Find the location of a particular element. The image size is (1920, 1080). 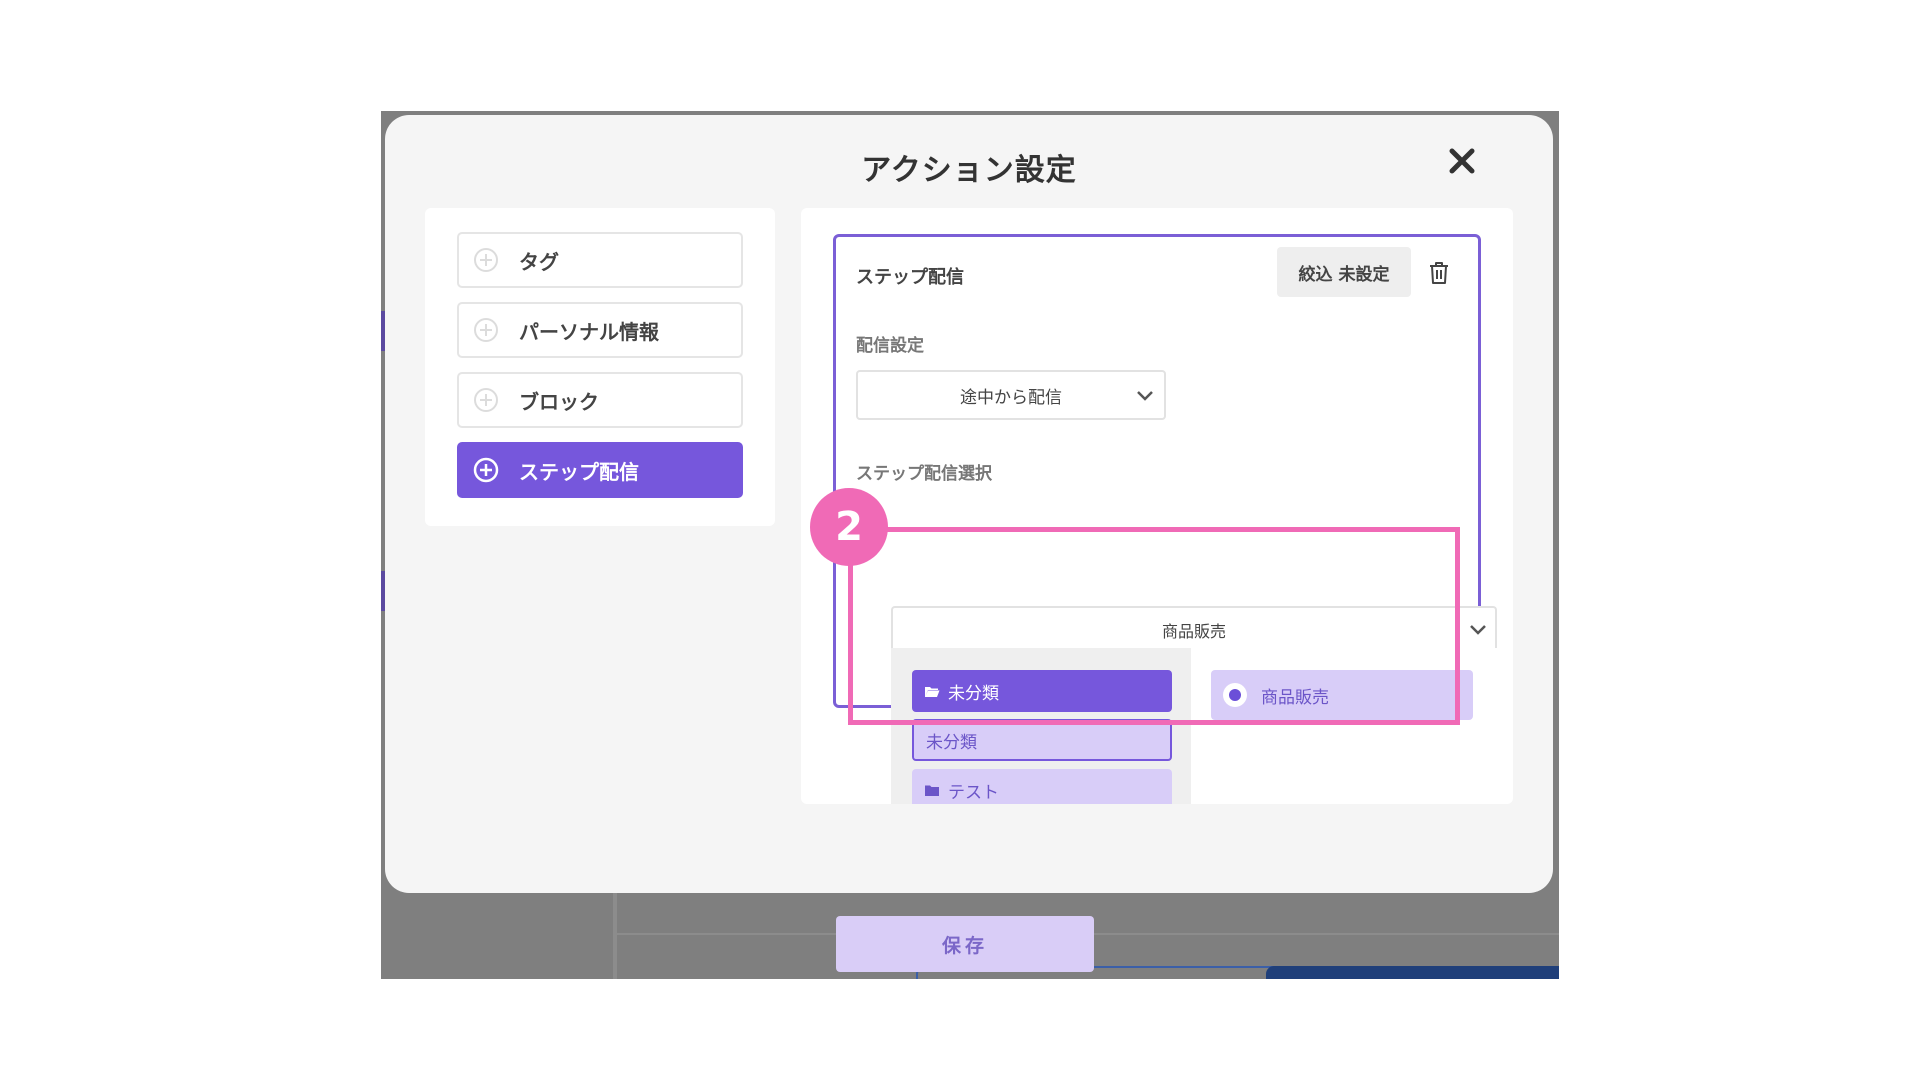

delivery-setting-label: 配信設定 is located at coordinates (890, 346).